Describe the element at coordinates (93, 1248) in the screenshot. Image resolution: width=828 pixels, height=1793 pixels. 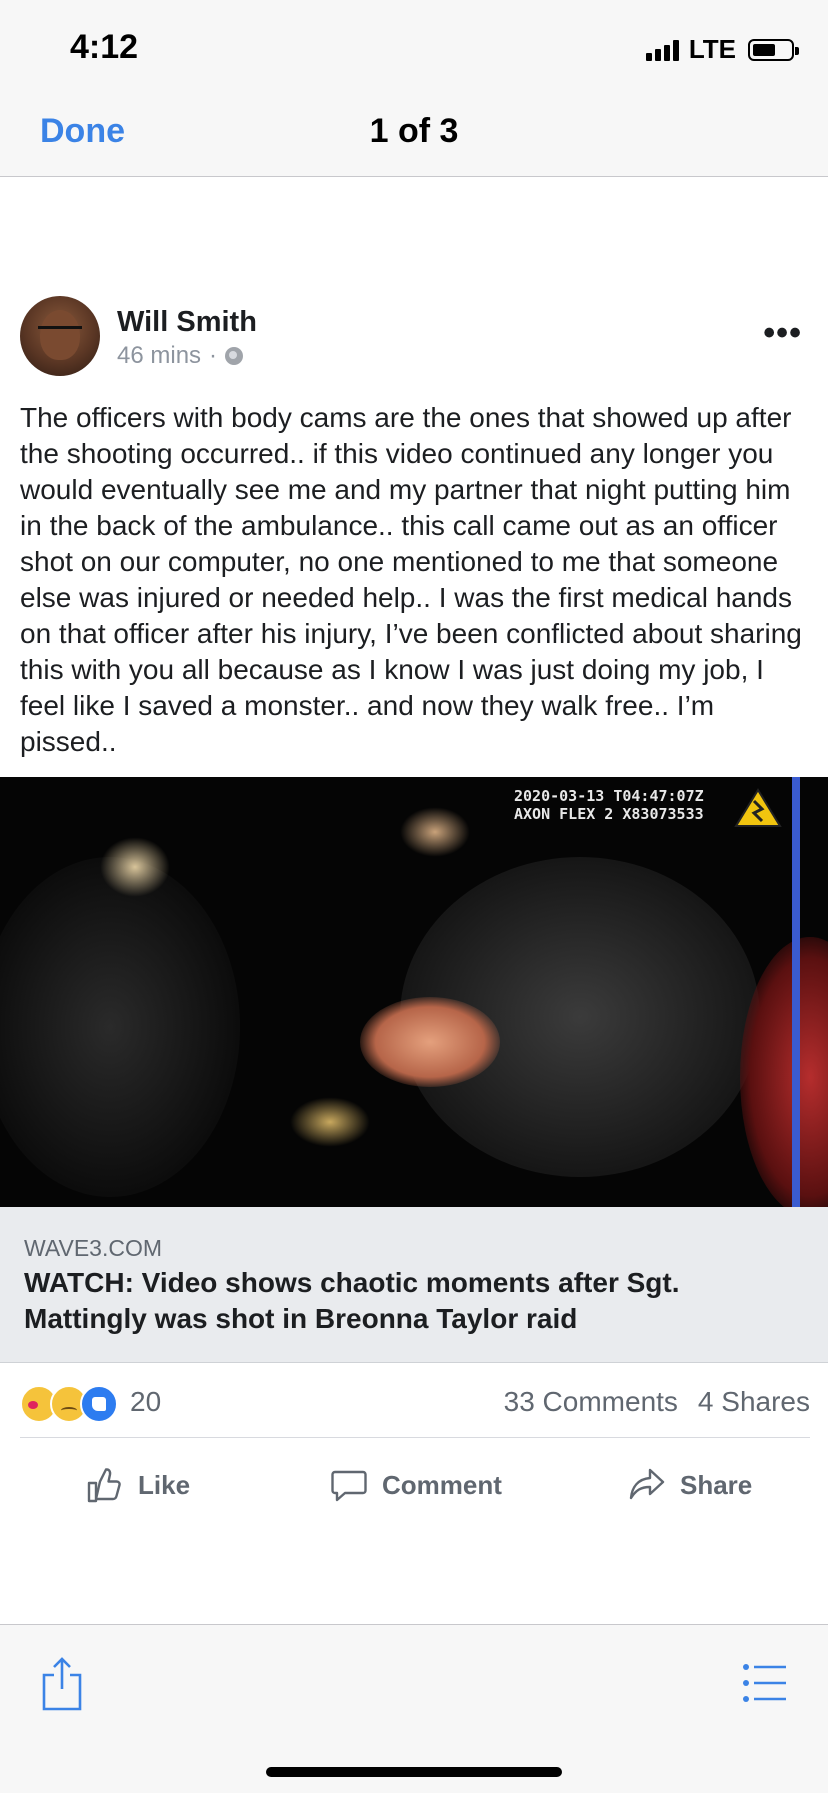
I see `link-domain: WAVE3.COM` at that location.